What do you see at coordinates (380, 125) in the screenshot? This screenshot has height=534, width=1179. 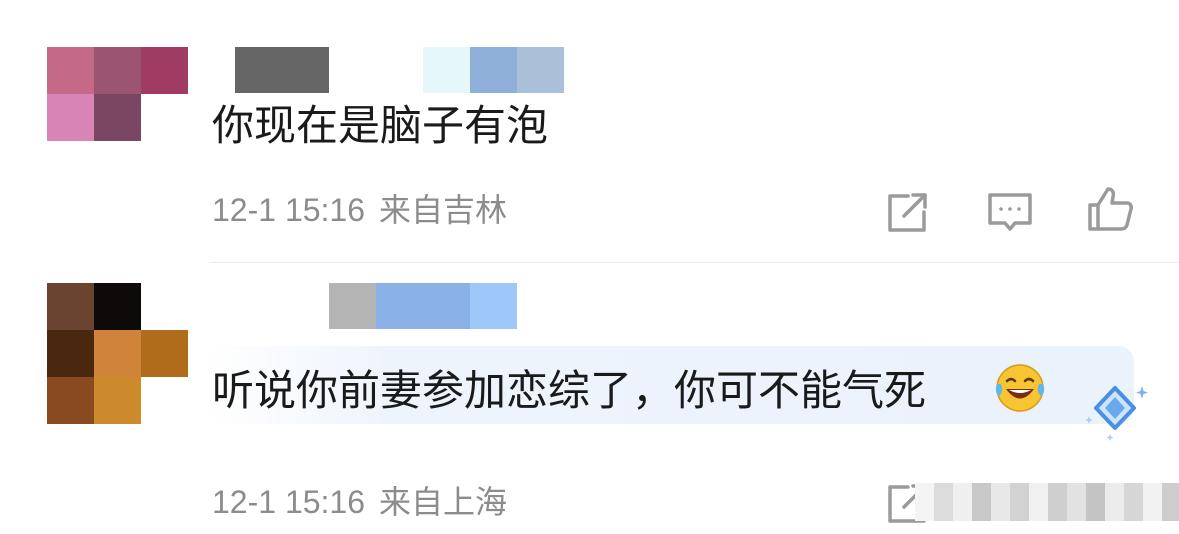 I see `comment-text: 你现在是脑子有泡` at bounding box center [380, 125].